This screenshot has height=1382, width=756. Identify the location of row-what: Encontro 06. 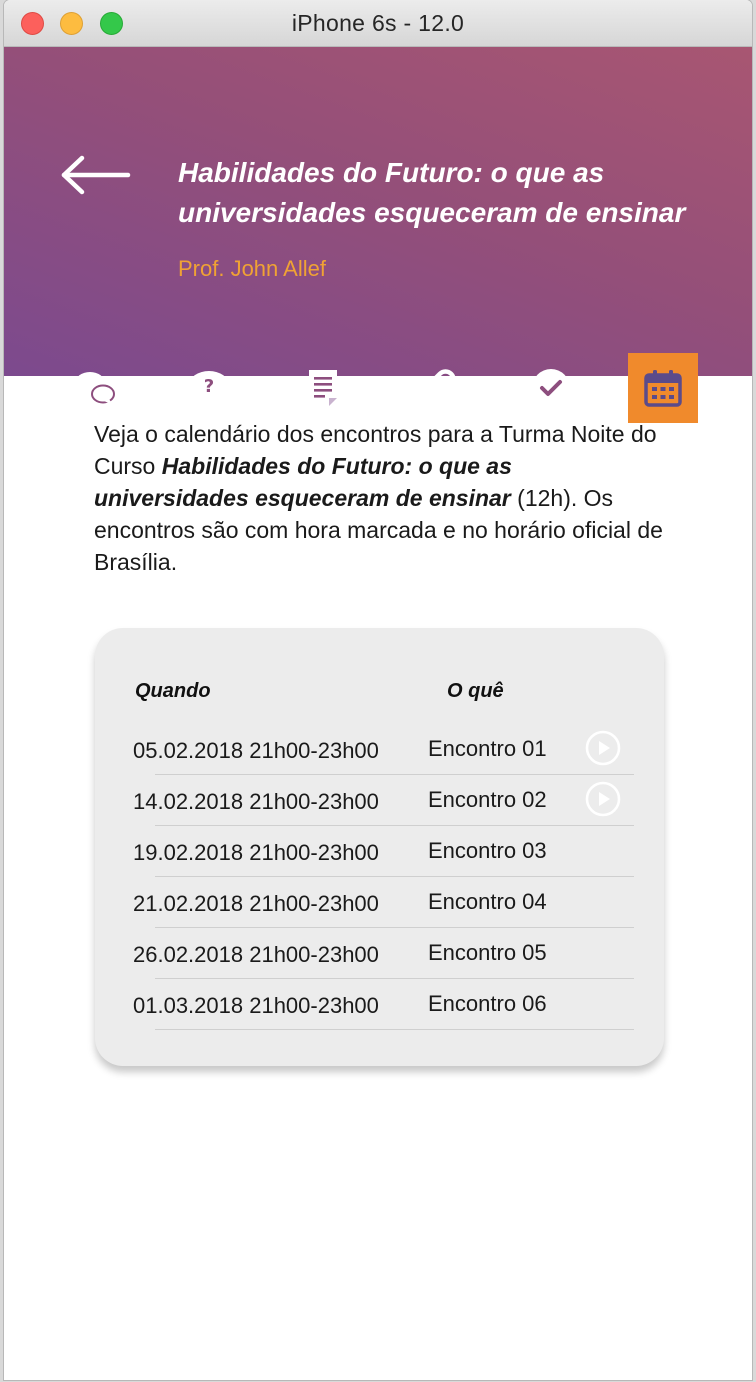
(487, 1003).